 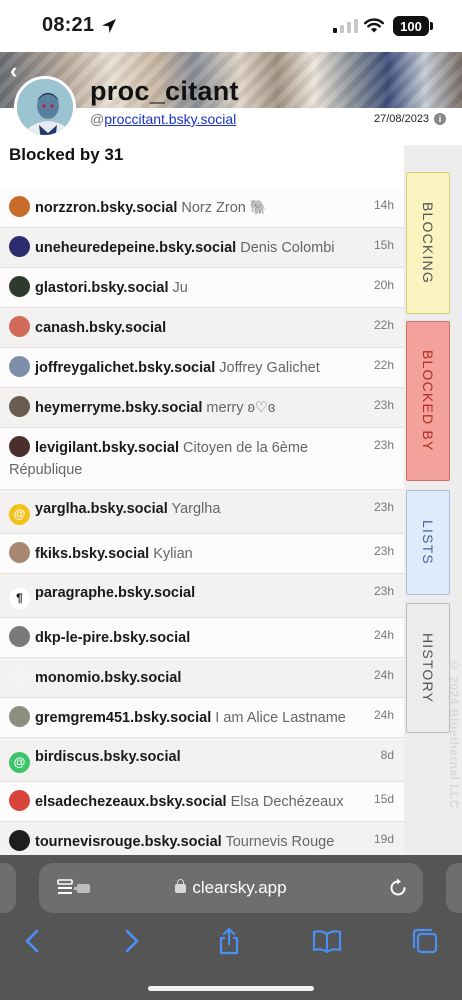 What do you see at coordinates (327, 941) in the screenshot?
I see `bookmarks-icon` at bounding box center [327, 941].